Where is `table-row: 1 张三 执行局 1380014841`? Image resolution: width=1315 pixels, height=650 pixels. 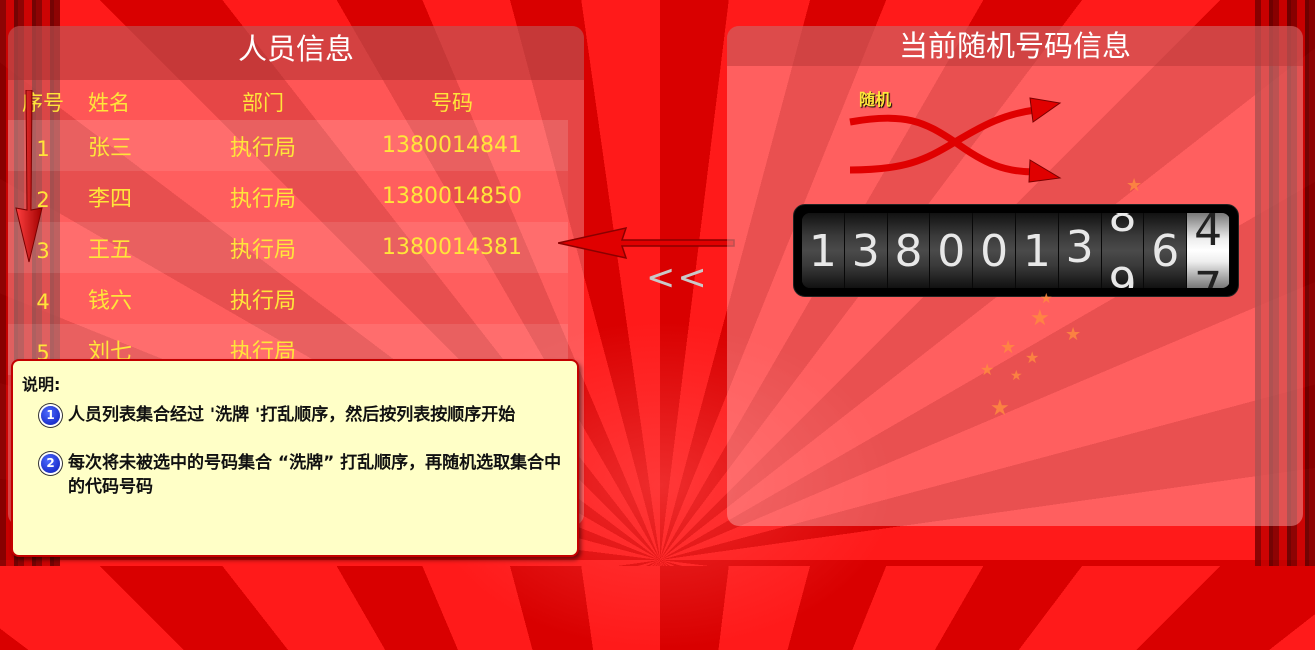
table-row: 1 张三 执行局 1380014841 is located at coordinates (288, 145).